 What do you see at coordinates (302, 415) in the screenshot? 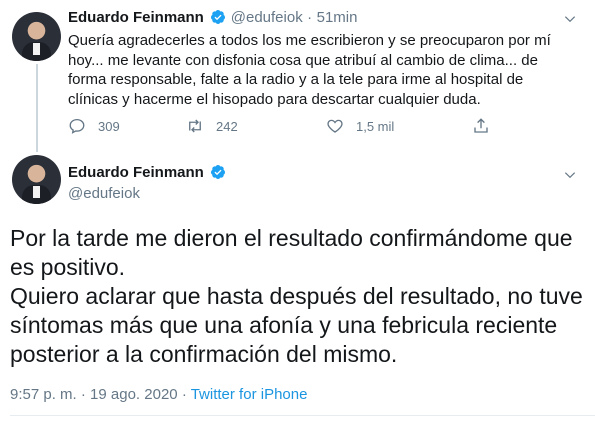
I see `divider` at bounding box center [302, 415].